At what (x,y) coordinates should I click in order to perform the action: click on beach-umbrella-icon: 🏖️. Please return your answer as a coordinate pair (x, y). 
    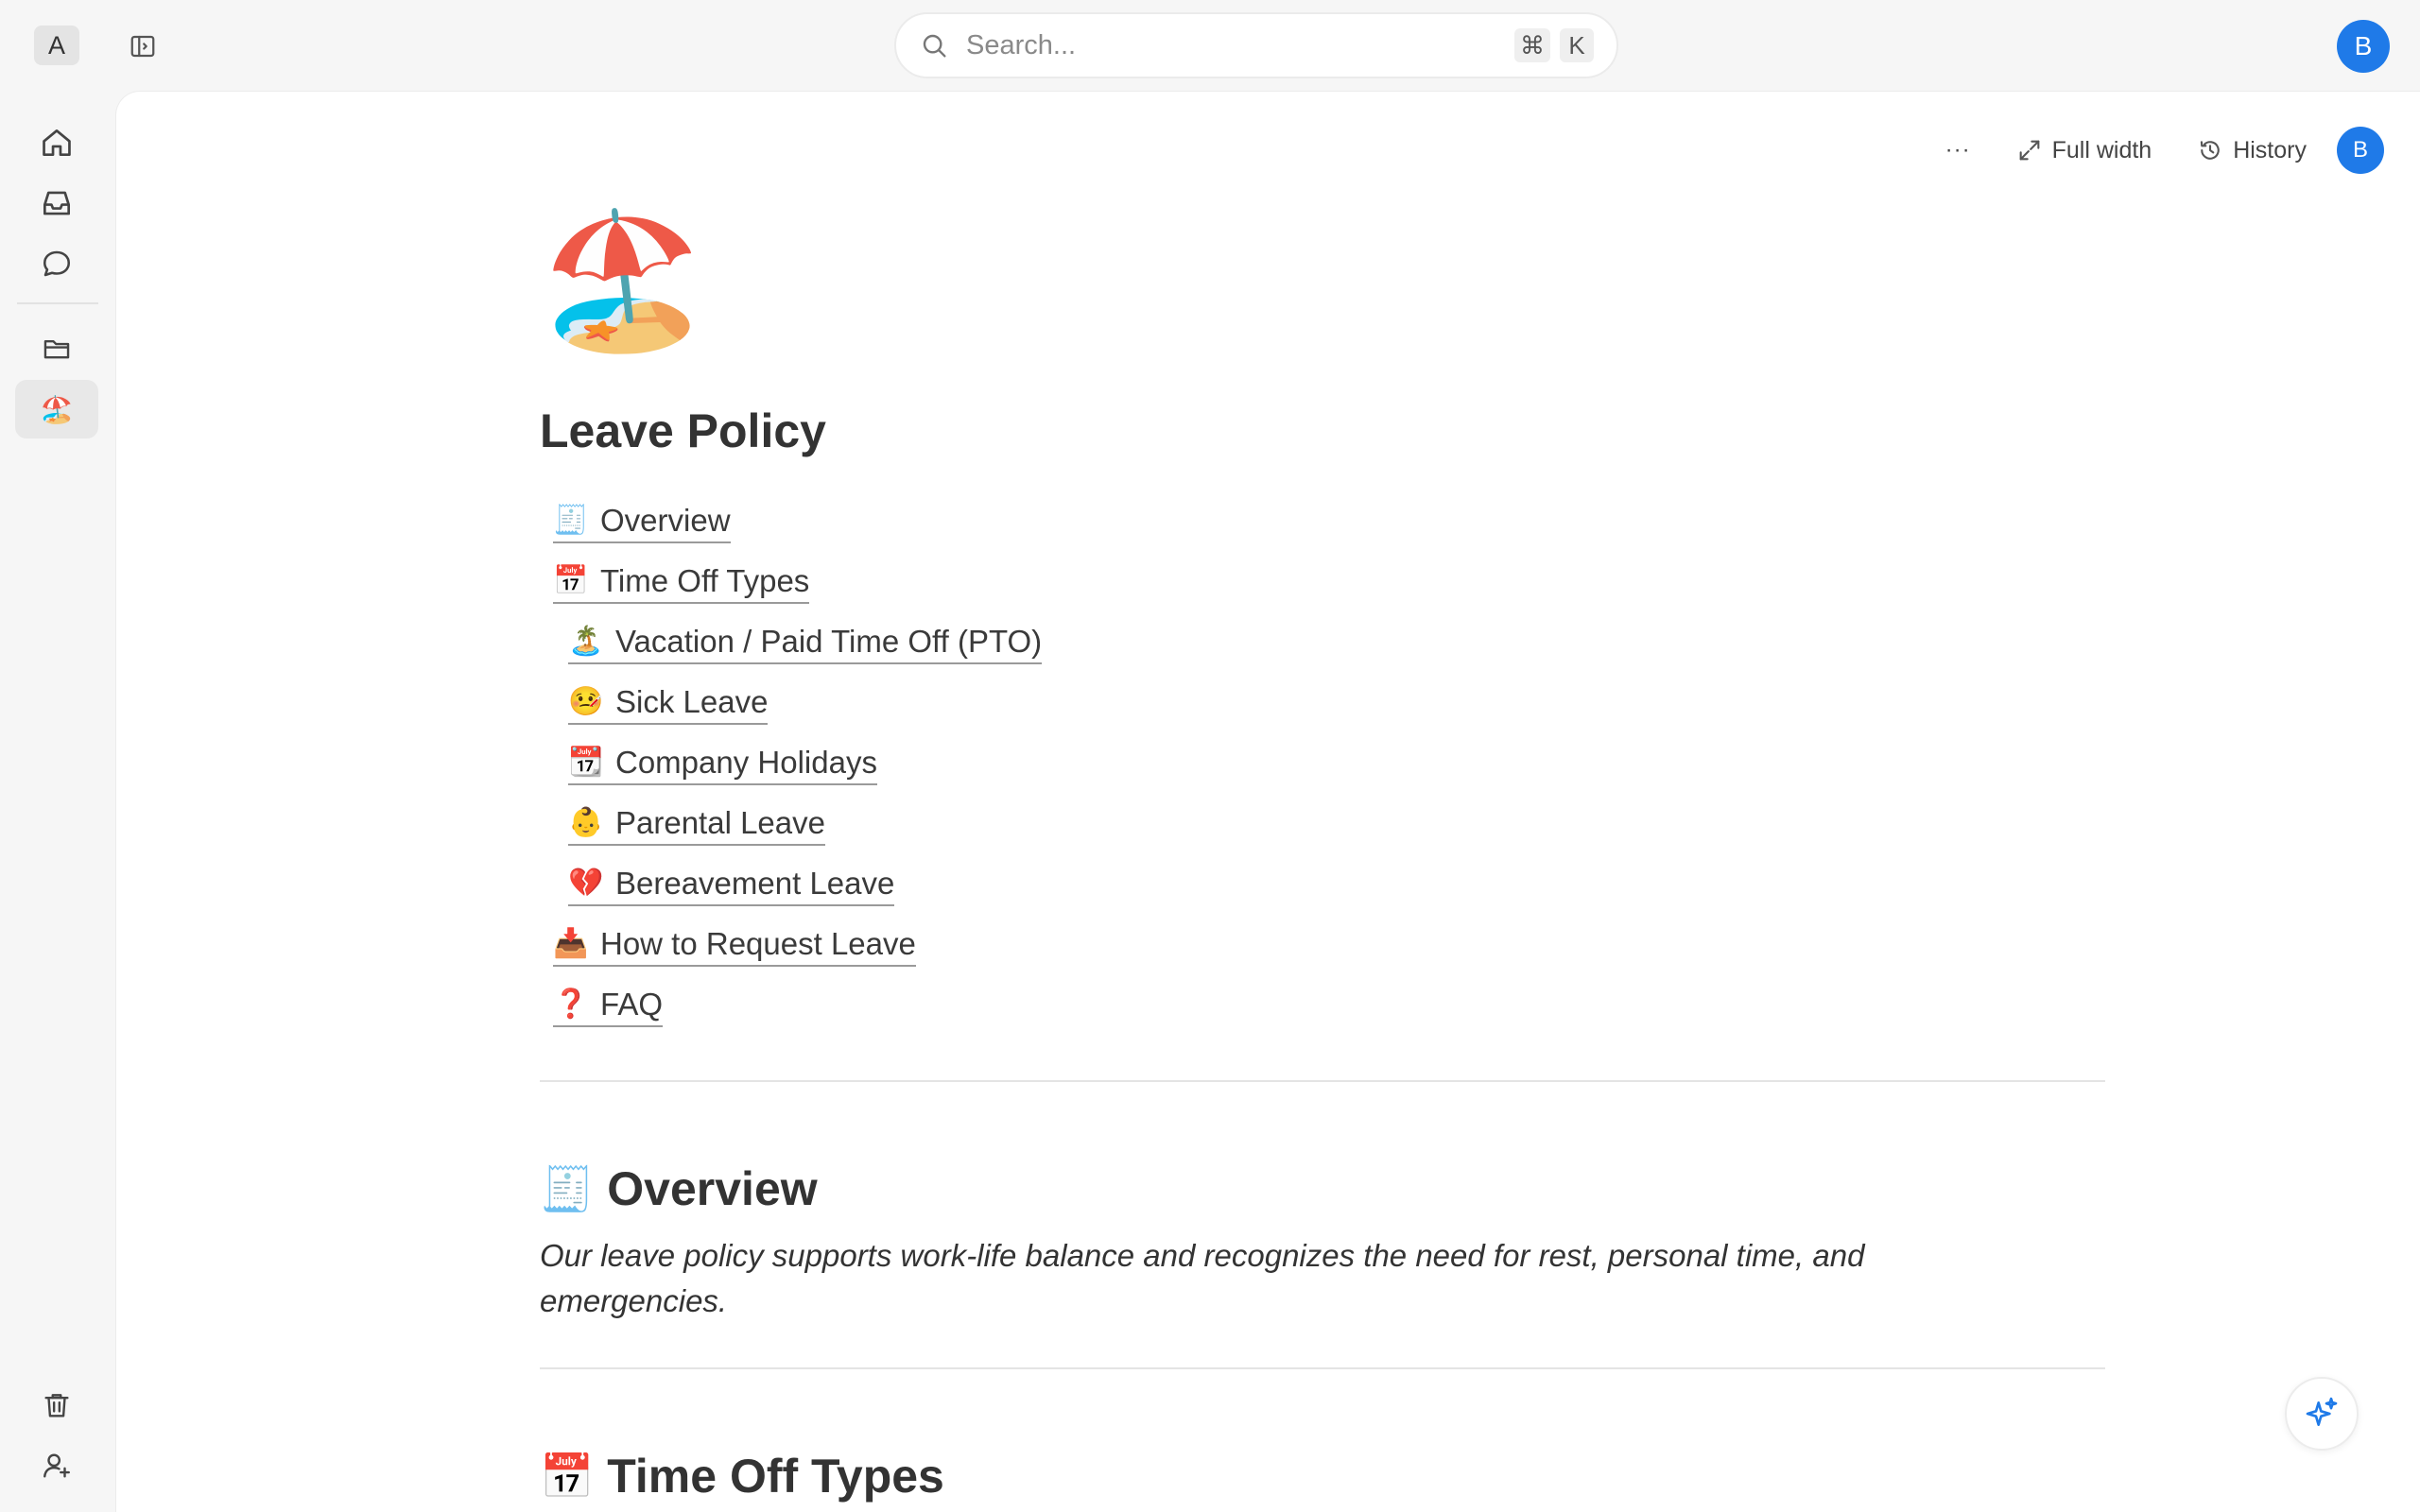
    Looking at the image, I should click on (57, 409).